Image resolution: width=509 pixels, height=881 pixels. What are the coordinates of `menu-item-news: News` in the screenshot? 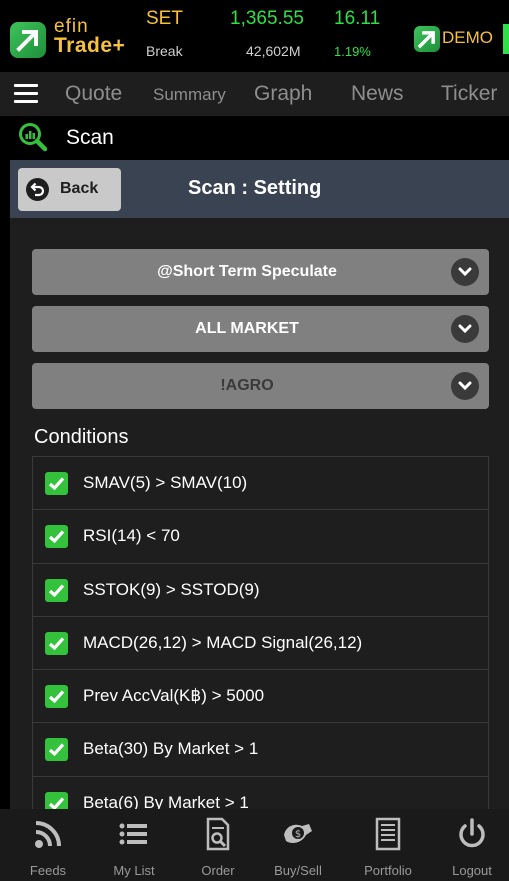 It's located at (377, 94).